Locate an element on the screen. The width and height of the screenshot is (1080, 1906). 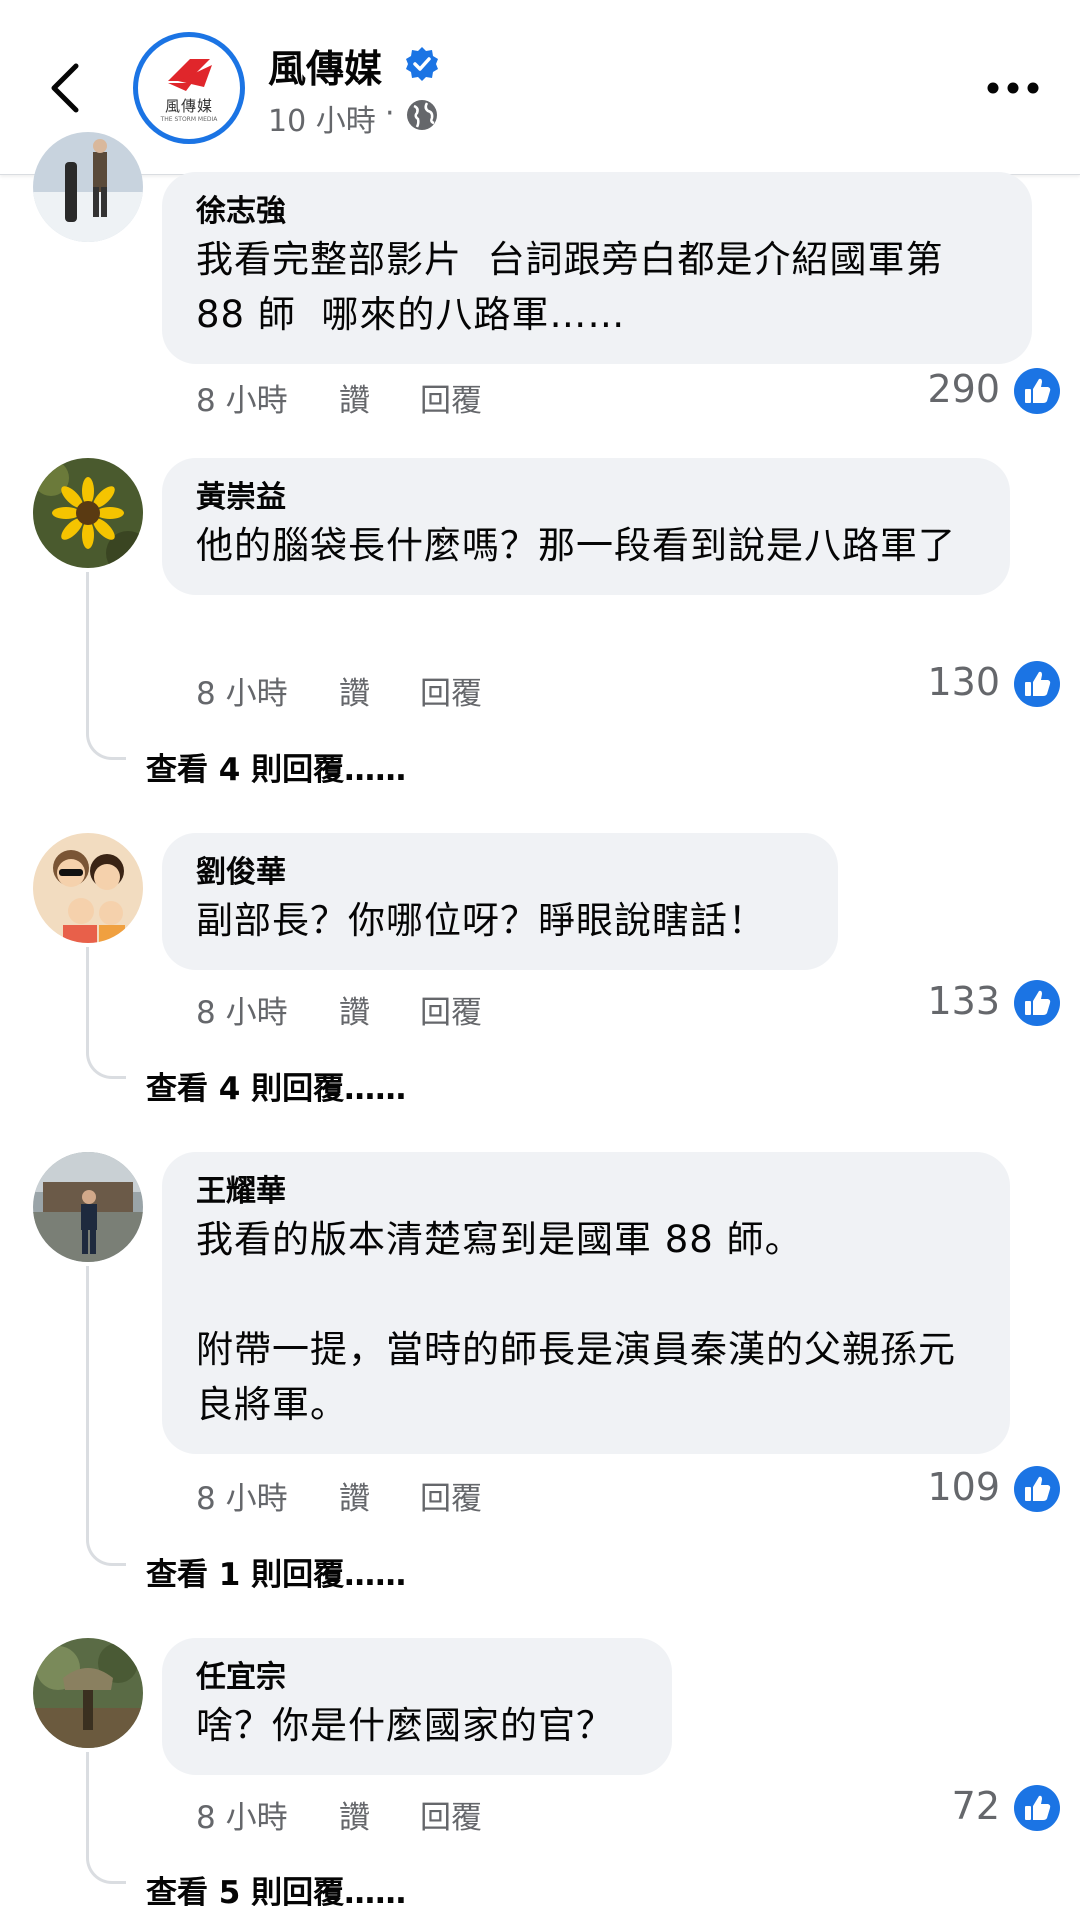
page-avatar: 風傳媒 THE STORM MEDIA is located at coordinates (189, 88).